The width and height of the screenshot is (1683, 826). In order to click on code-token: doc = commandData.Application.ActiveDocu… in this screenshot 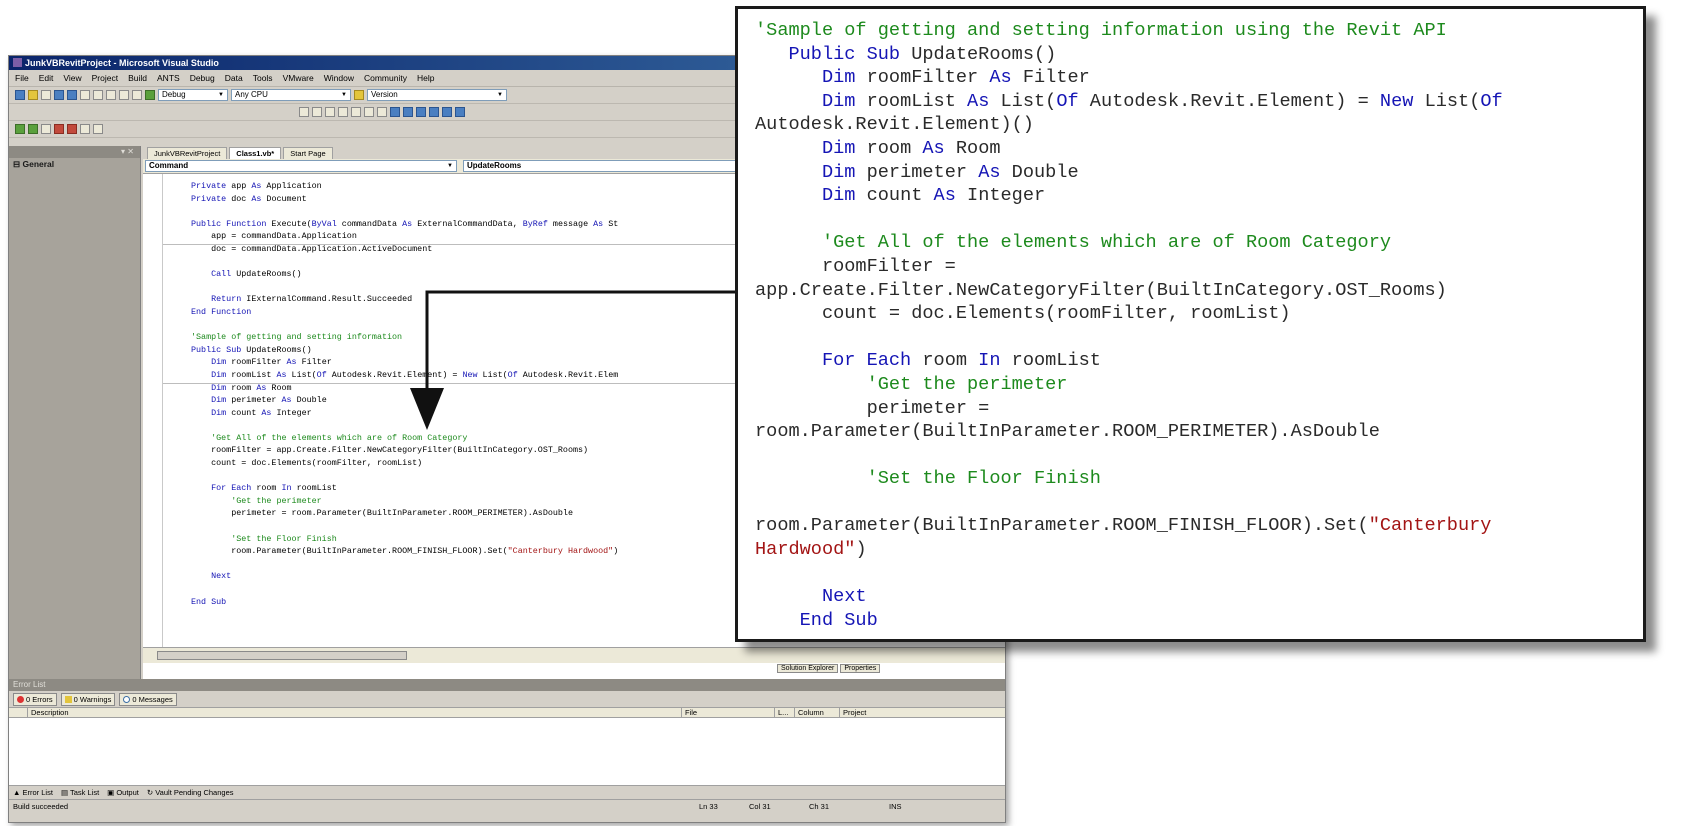, I will do `click(322, 248)`.